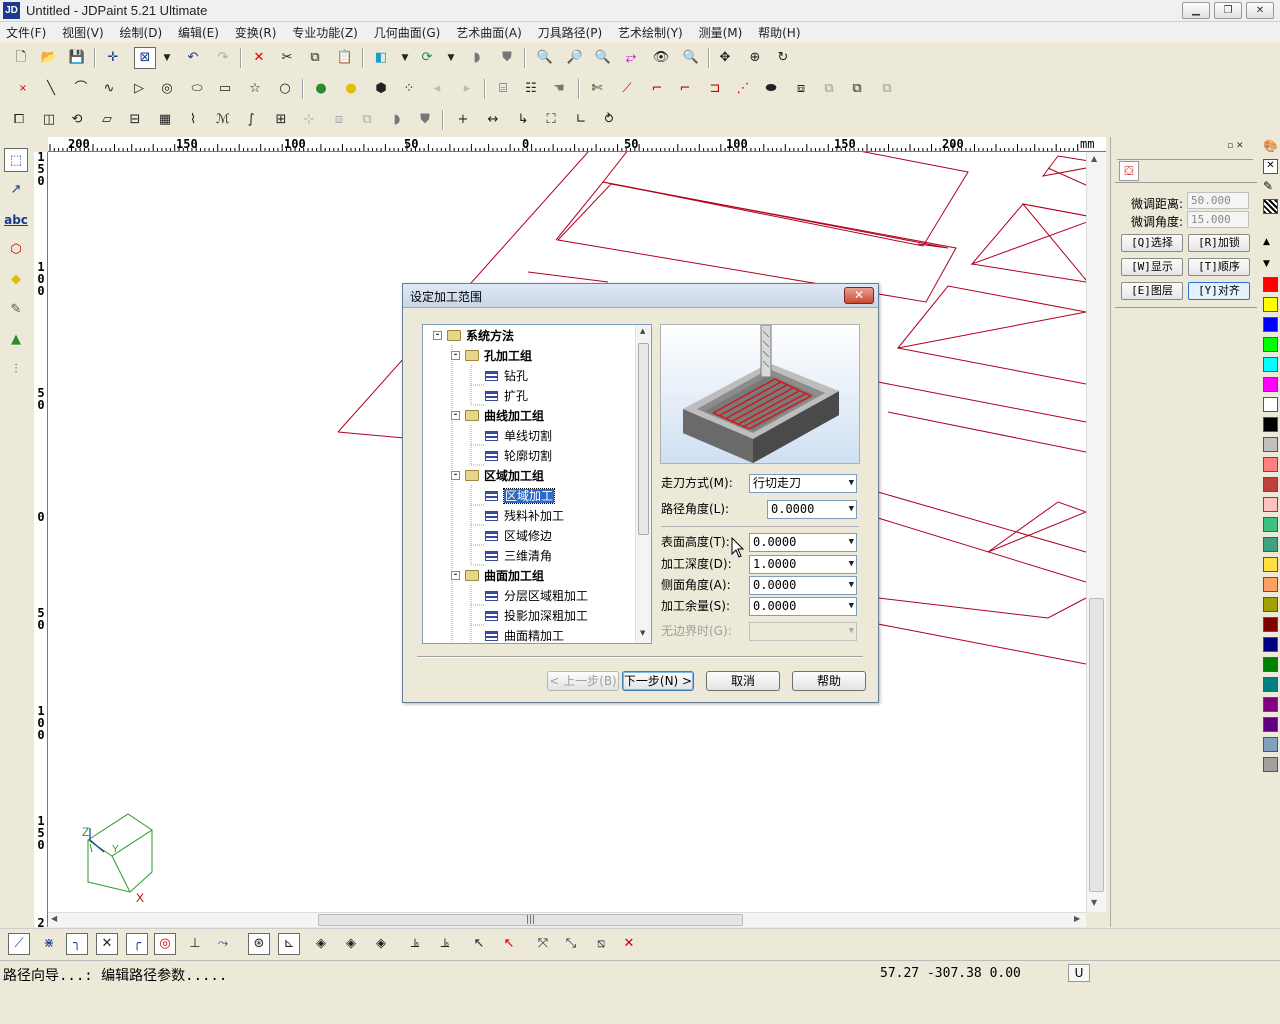 This screenshot has width=1280, height=1024. Describe the element at coordinates (1219, 267) in the screenshot. I see `order-button: [T]顺序` at that location.